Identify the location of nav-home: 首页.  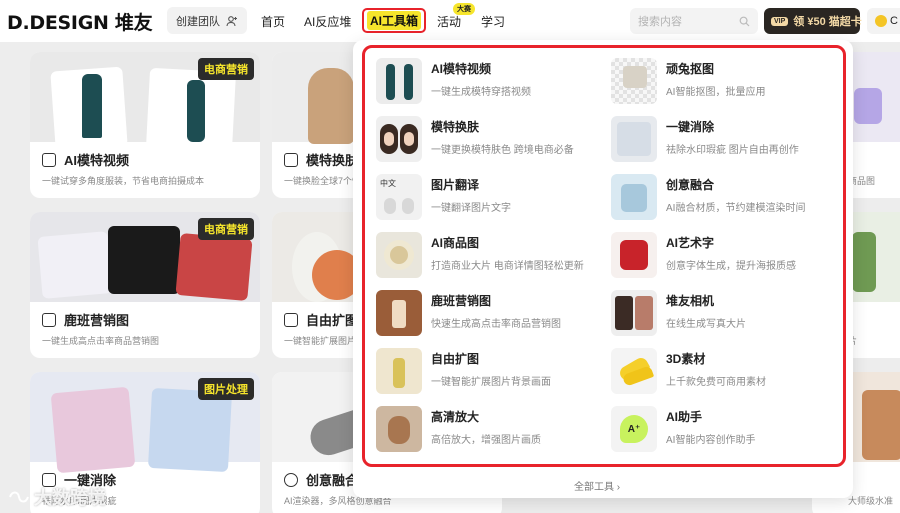
(273, 21).